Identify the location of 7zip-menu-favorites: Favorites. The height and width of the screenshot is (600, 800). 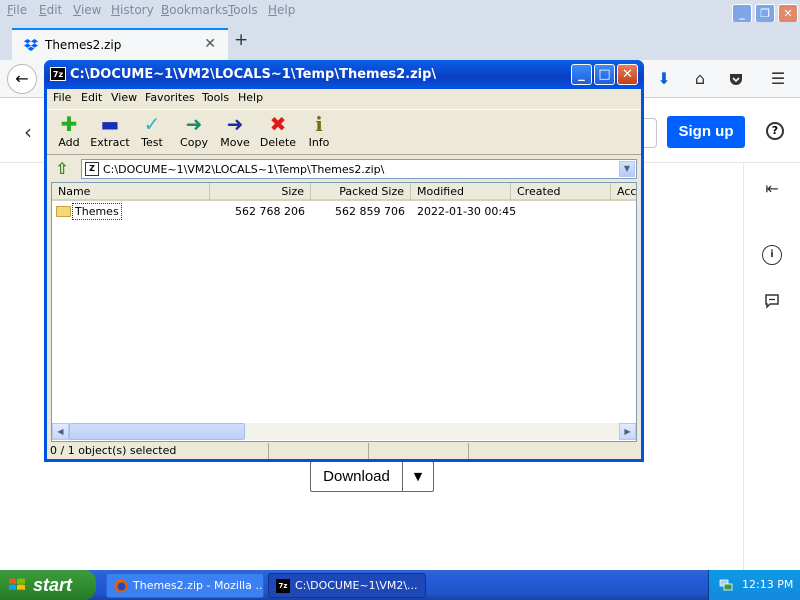
(170, 97).